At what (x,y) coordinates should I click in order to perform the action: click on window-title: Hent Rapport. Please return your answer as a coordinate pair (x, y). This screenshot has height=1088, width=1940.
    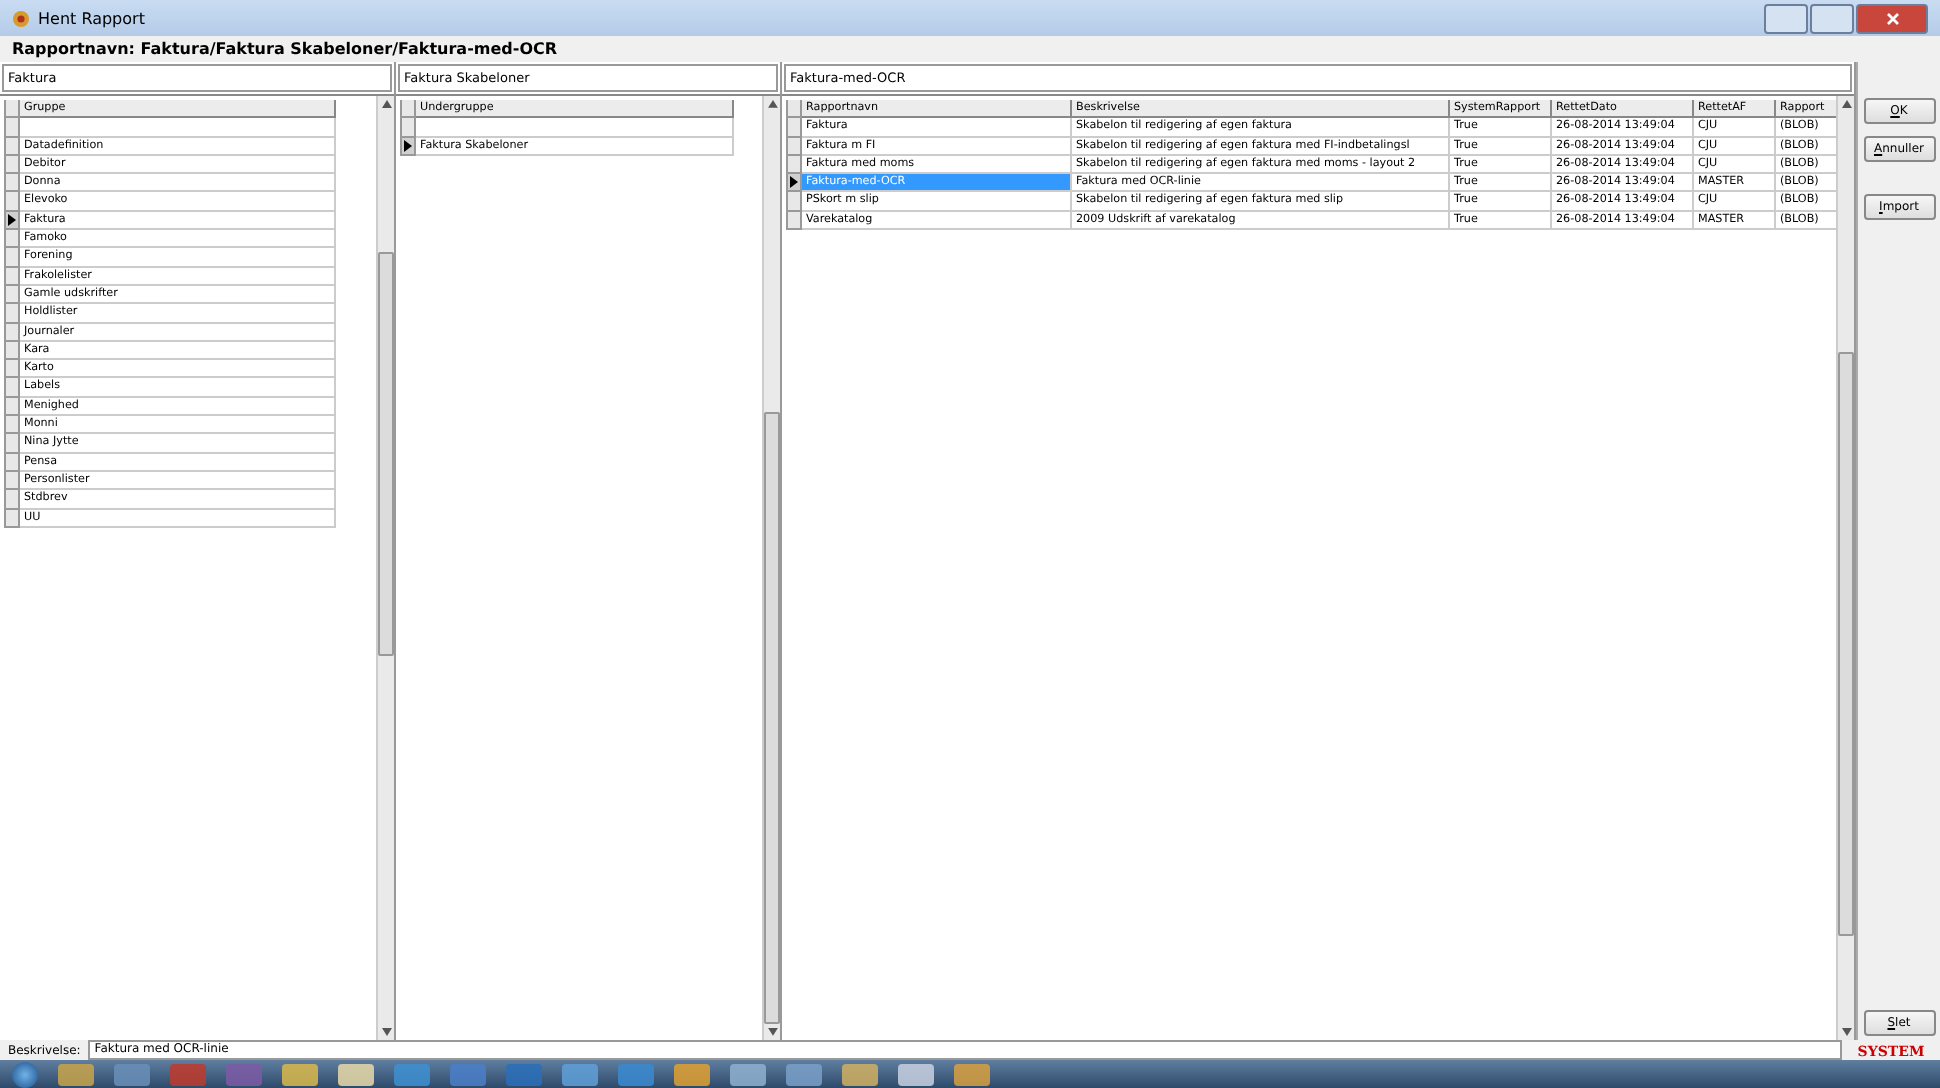
    Looking at the image, I should click on (91, 18).